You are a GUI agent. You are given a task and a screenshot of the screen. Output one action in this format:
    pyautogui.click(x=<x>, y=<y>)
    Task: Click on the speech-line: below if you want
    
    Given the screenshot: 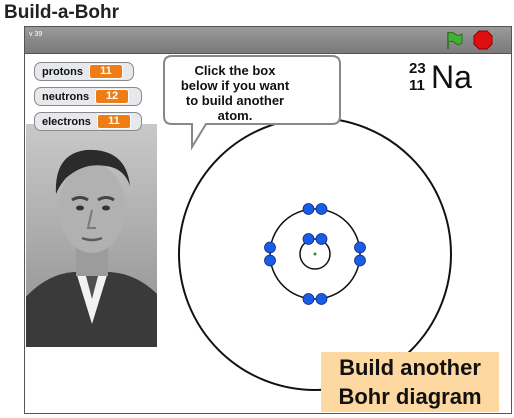 What is the action you would take?
    pyautogui.click(x=235, y=85)
    